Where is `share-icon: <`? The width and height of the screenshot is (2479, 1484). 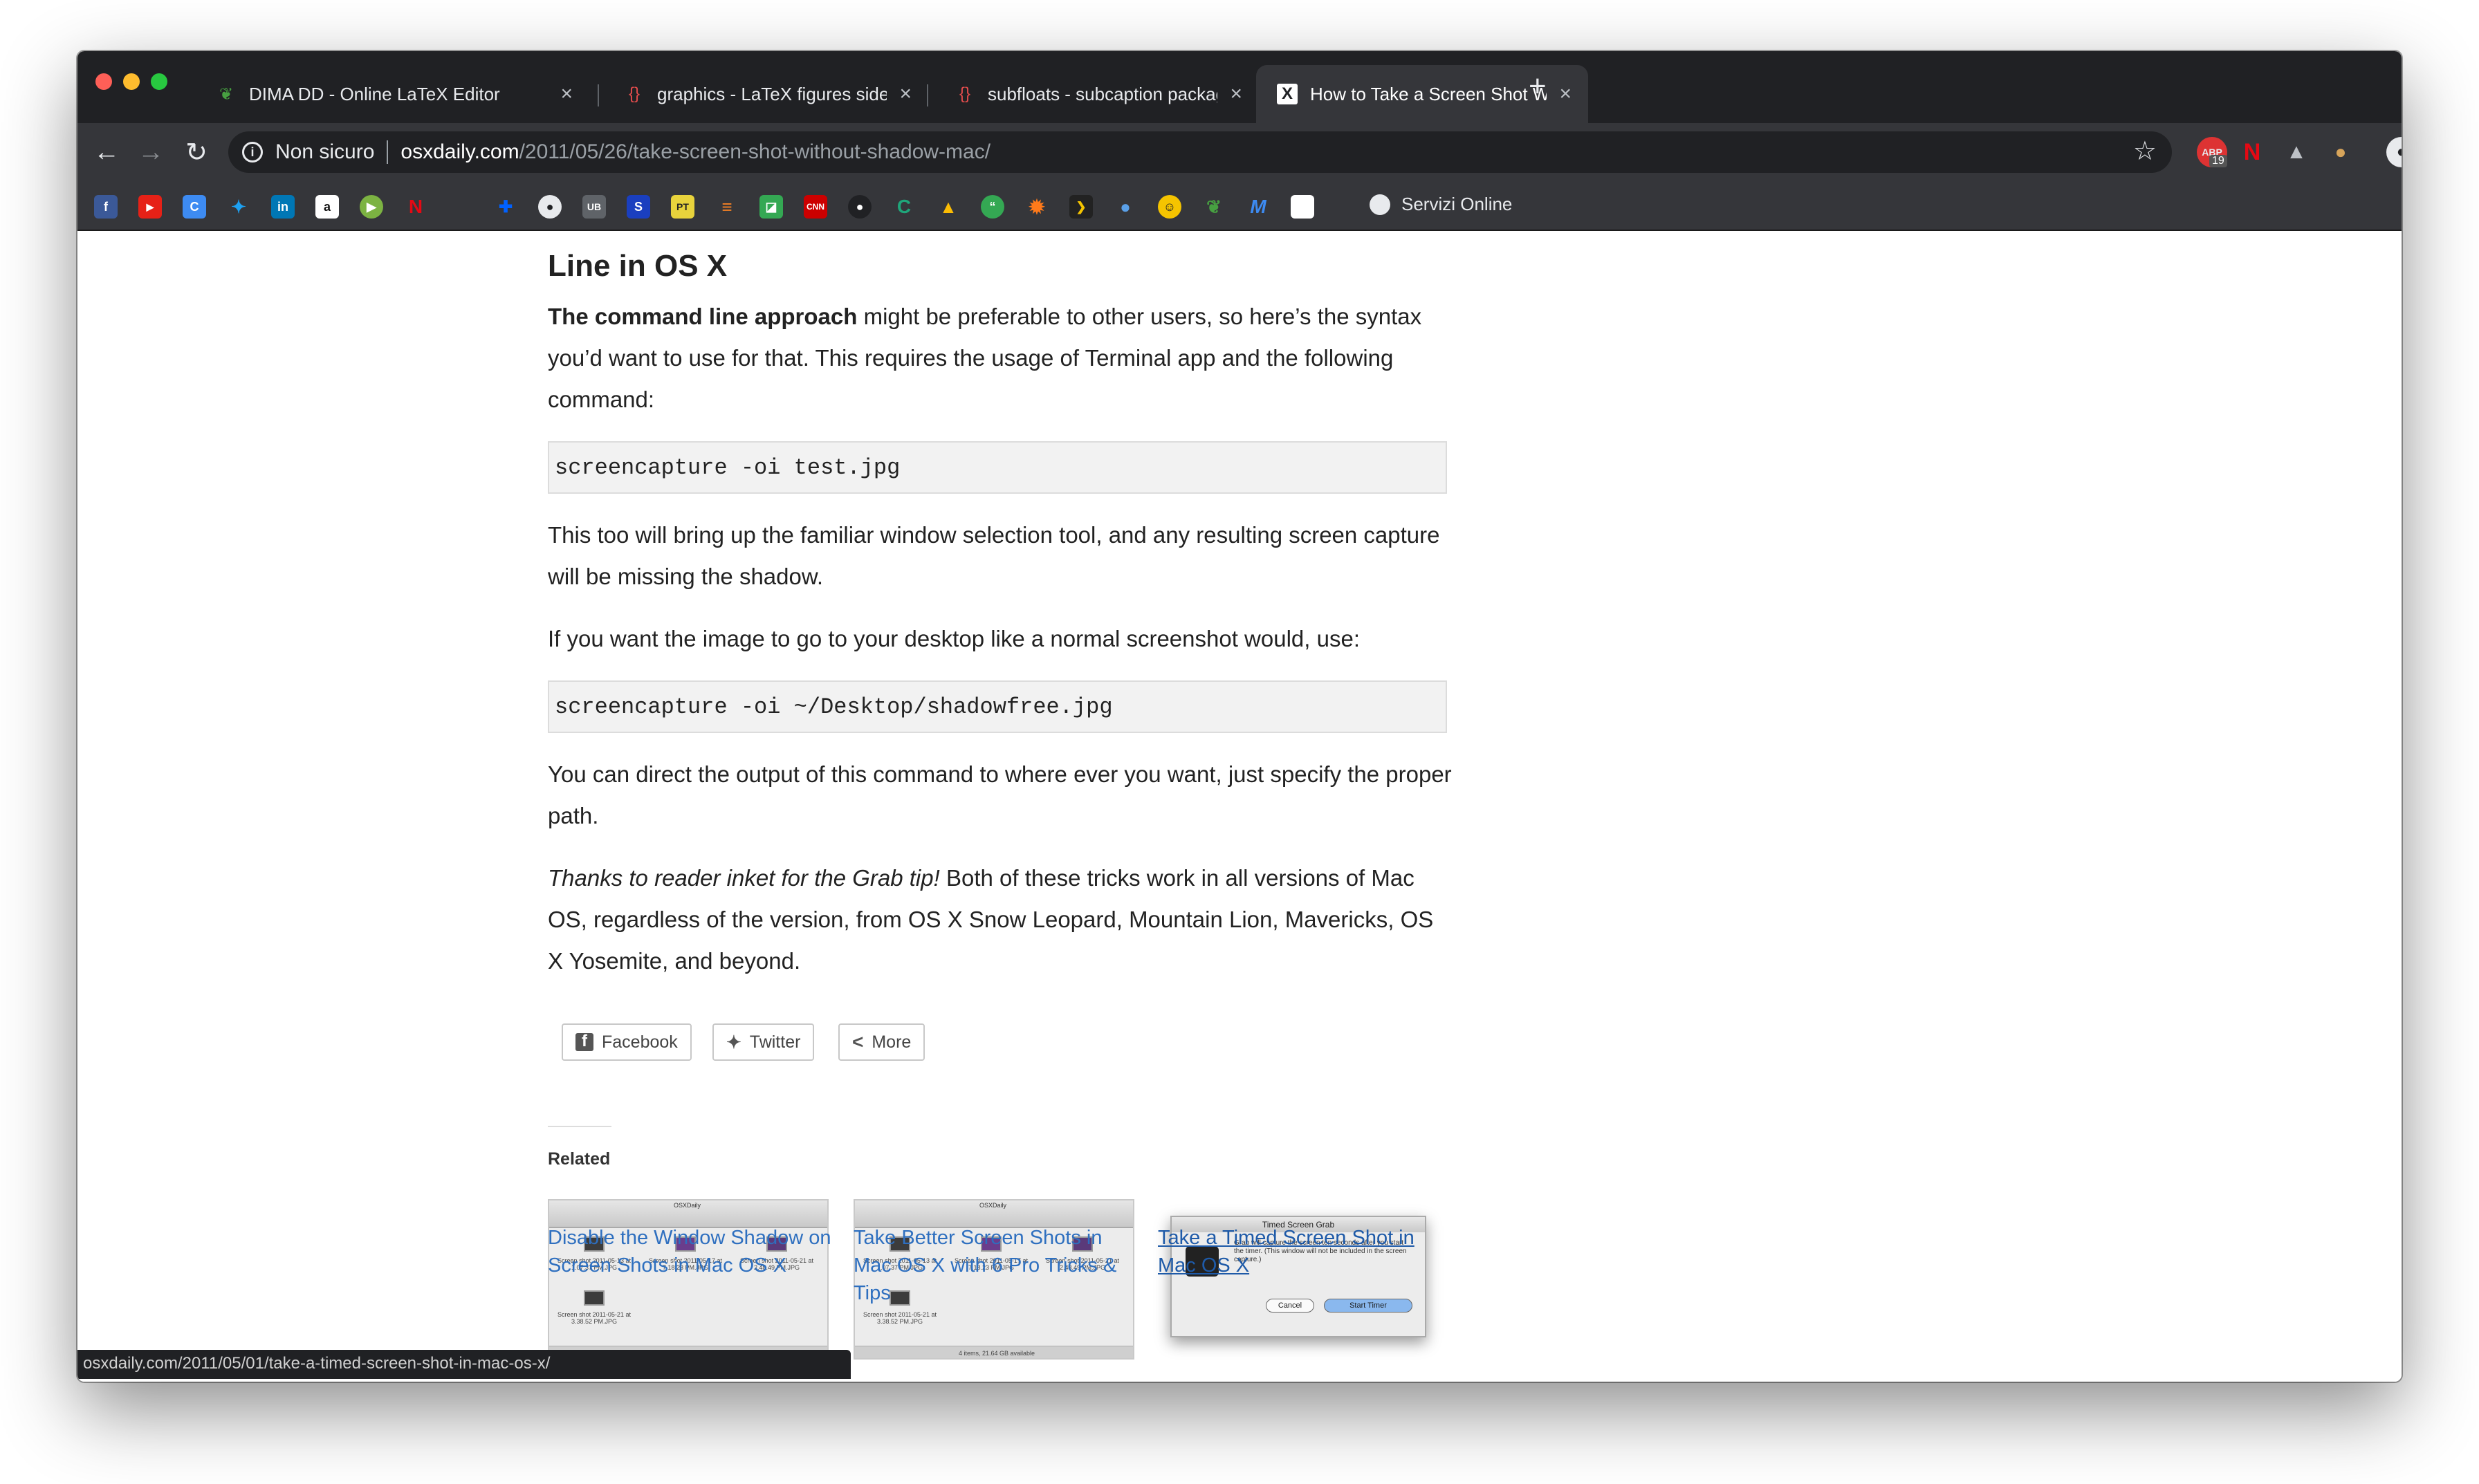
share-icon: < is located at coordinates (858, 1041).